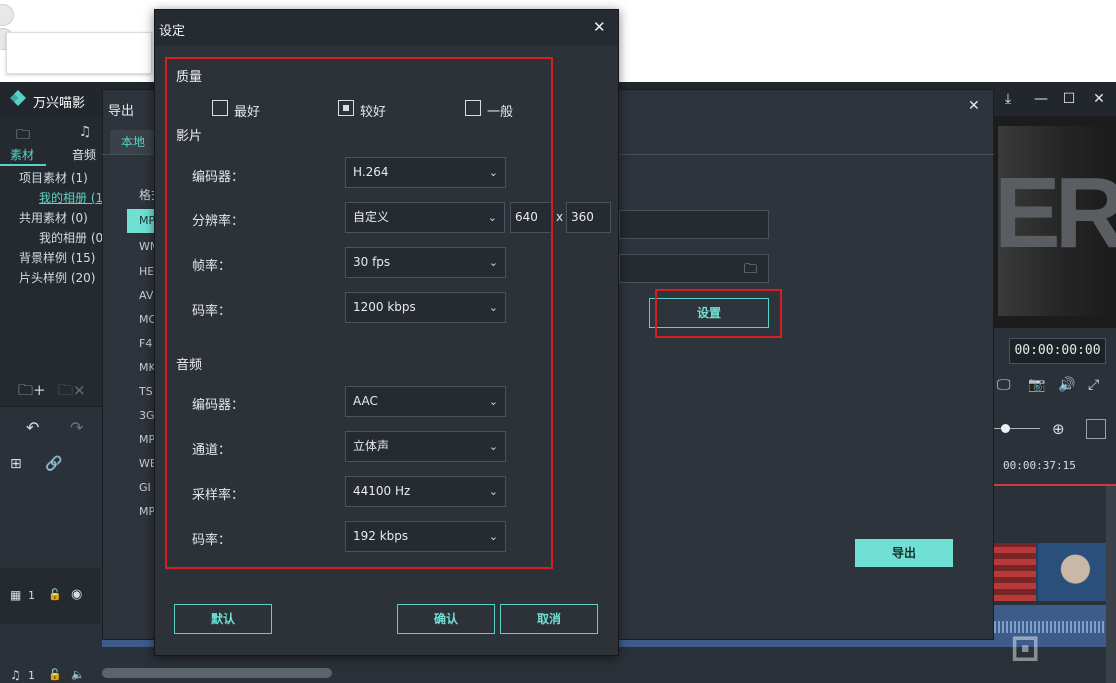 The image size is (1116, 683). What do you see at coordinates (57, 277) in the screenshot?
I see `tree-title-samples: 片头样例 (20)` at bounding box center [57, 277].